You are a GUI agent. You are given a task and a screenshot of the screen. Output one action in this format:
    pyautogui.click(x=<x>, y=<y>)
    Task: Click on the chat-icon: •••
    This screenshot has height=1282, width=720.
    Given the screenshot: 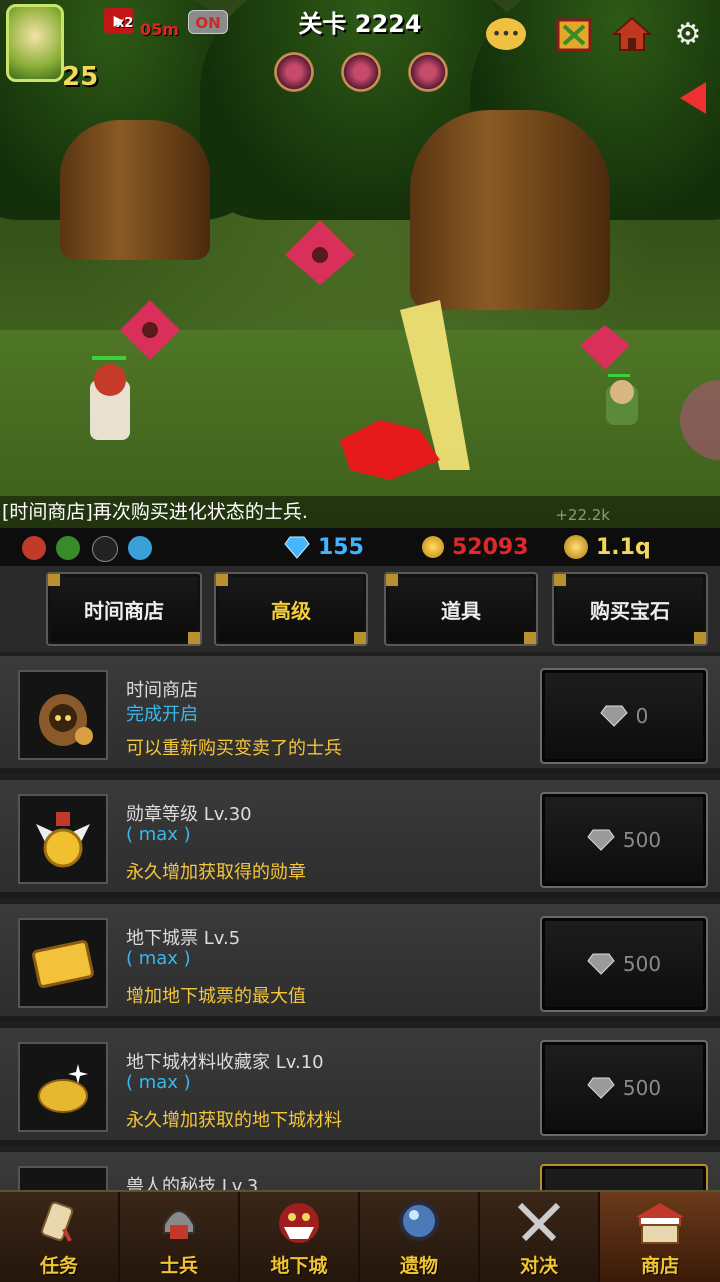 What is the action you would take?
    pyautogui.click(x=506, y=34)
    